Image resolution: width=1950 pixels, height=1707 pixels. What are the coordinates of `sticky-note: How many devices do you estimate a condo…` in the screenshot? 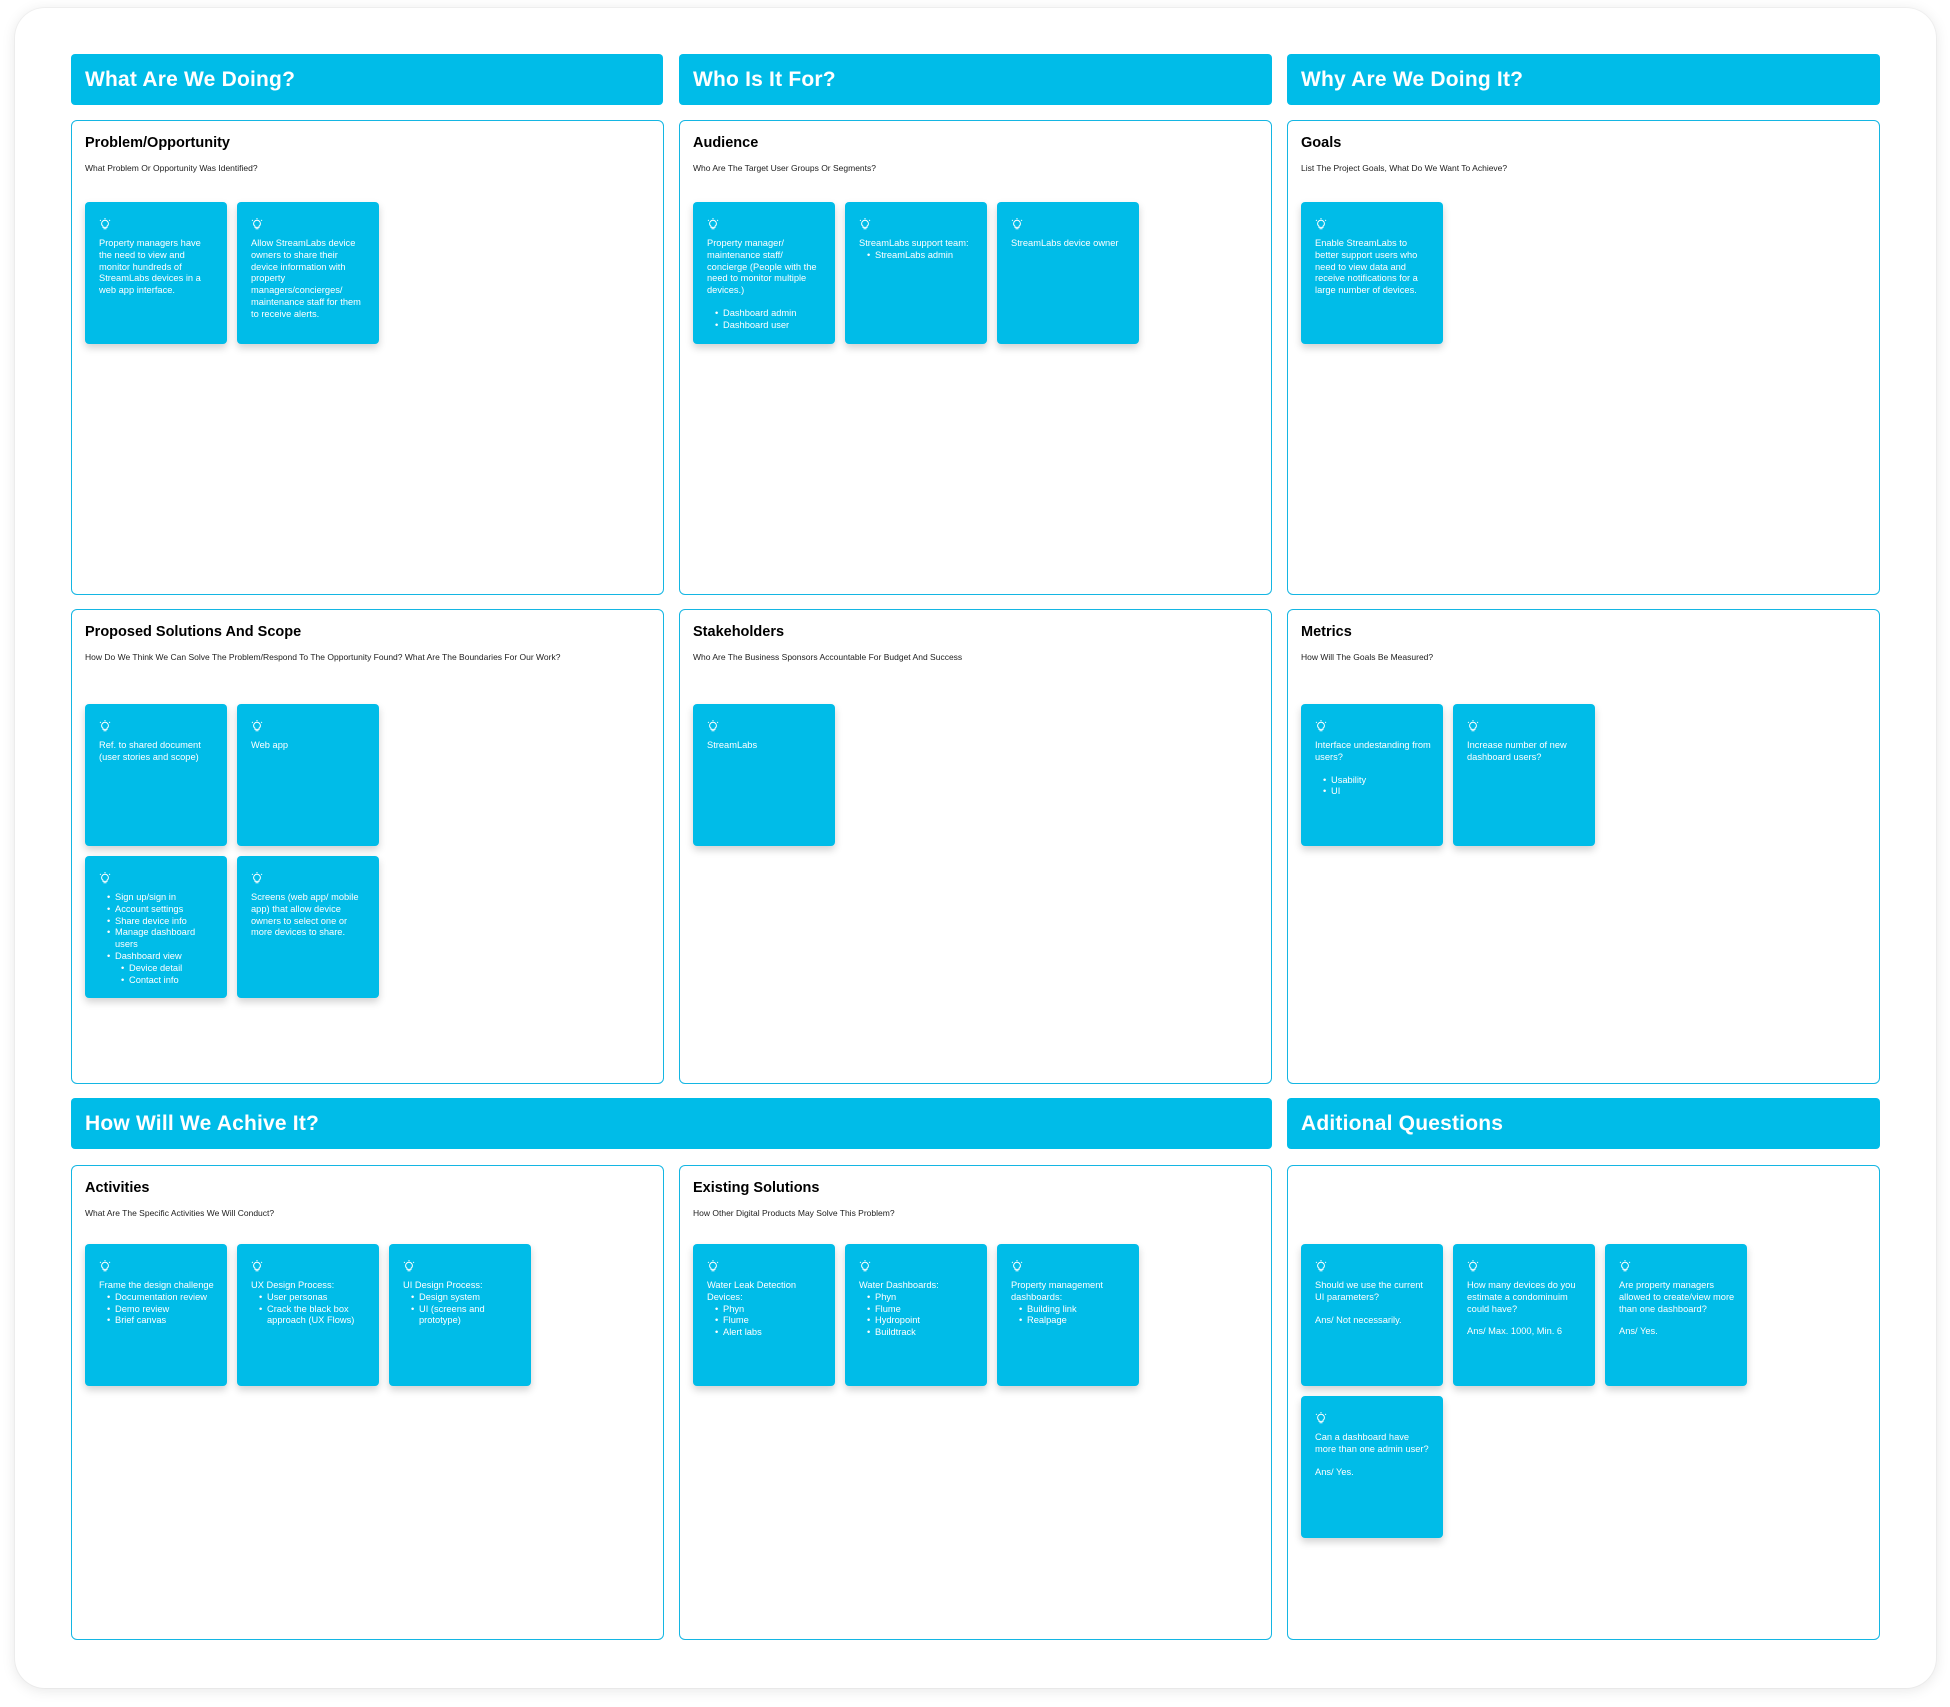 It's located at (1524, 1315).